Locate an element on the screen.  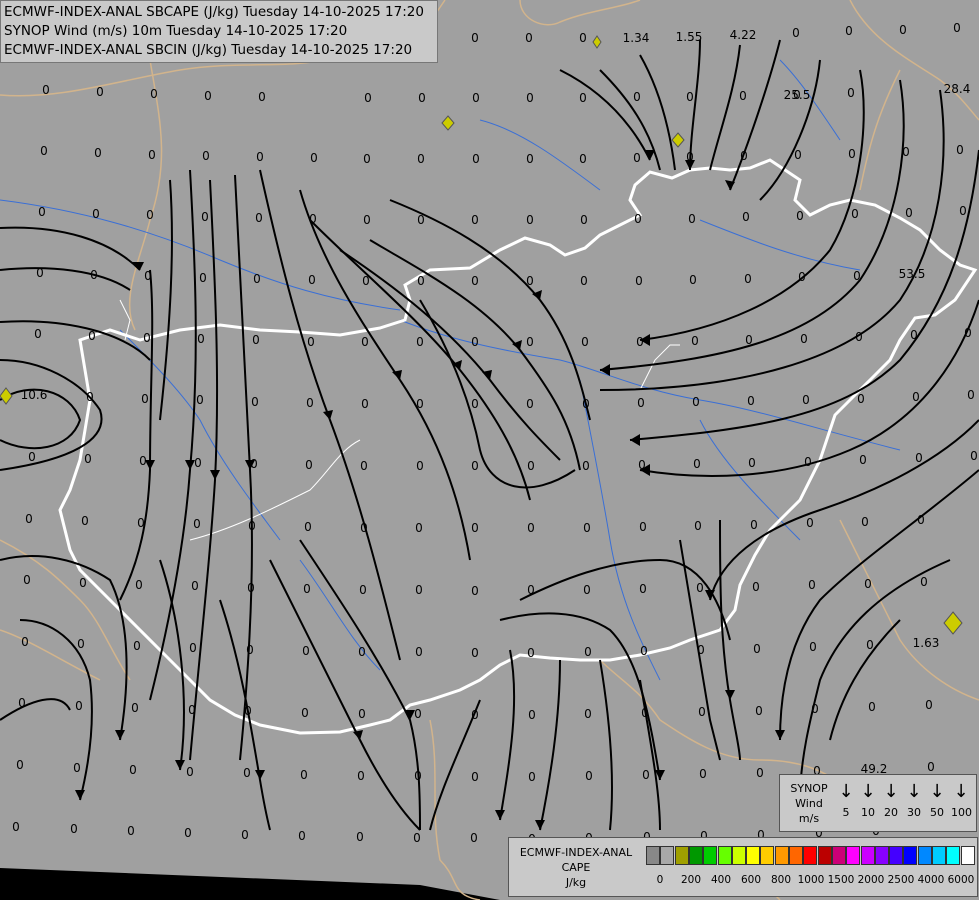
wind-legend: SYNOP Wind m/s ↓ 5 ↓ 10 ↓ 20 ↓ 30 ↓ 50 ↓ 100 is located at coordinates (878, 803).